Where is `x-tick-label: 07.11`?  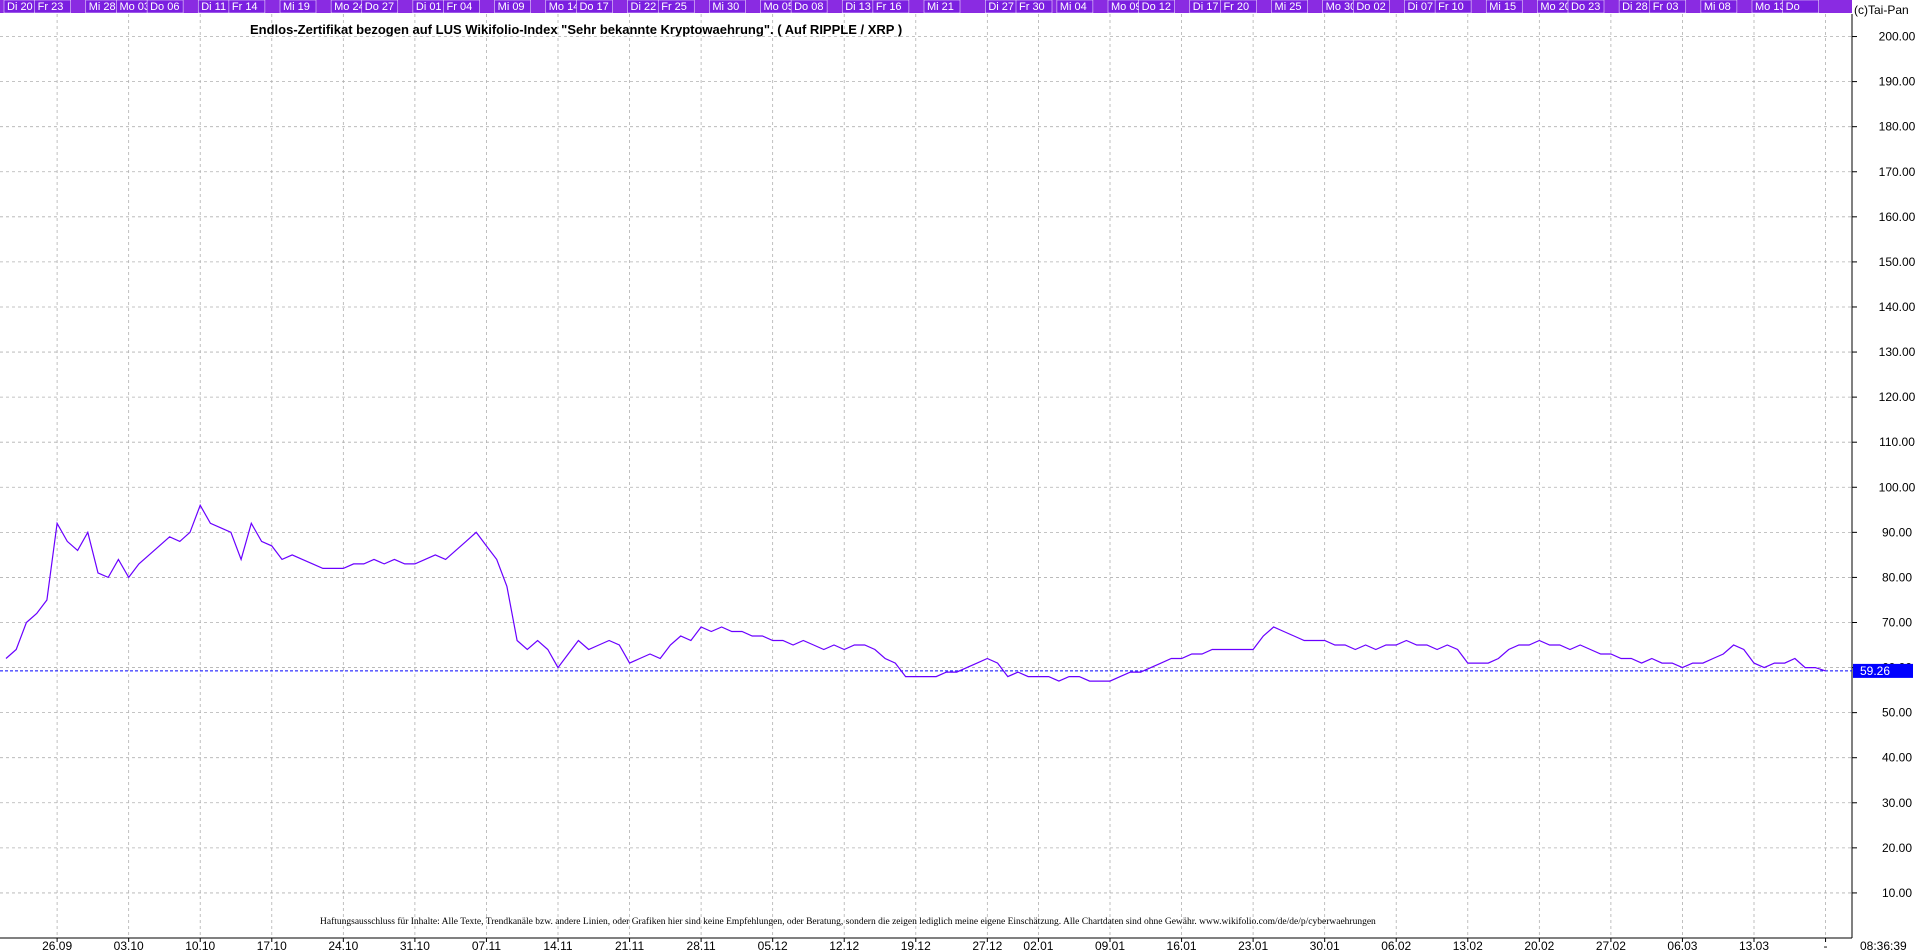 x-tick-label: 07.11 is located at coordinates (486, 945).